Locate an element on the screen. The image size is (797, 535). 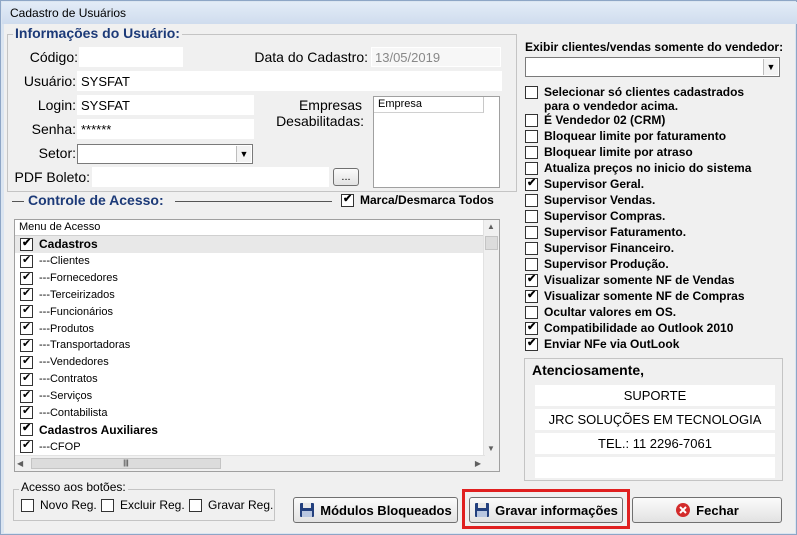
excluir-reg-box is located at coordinates (107, 505).